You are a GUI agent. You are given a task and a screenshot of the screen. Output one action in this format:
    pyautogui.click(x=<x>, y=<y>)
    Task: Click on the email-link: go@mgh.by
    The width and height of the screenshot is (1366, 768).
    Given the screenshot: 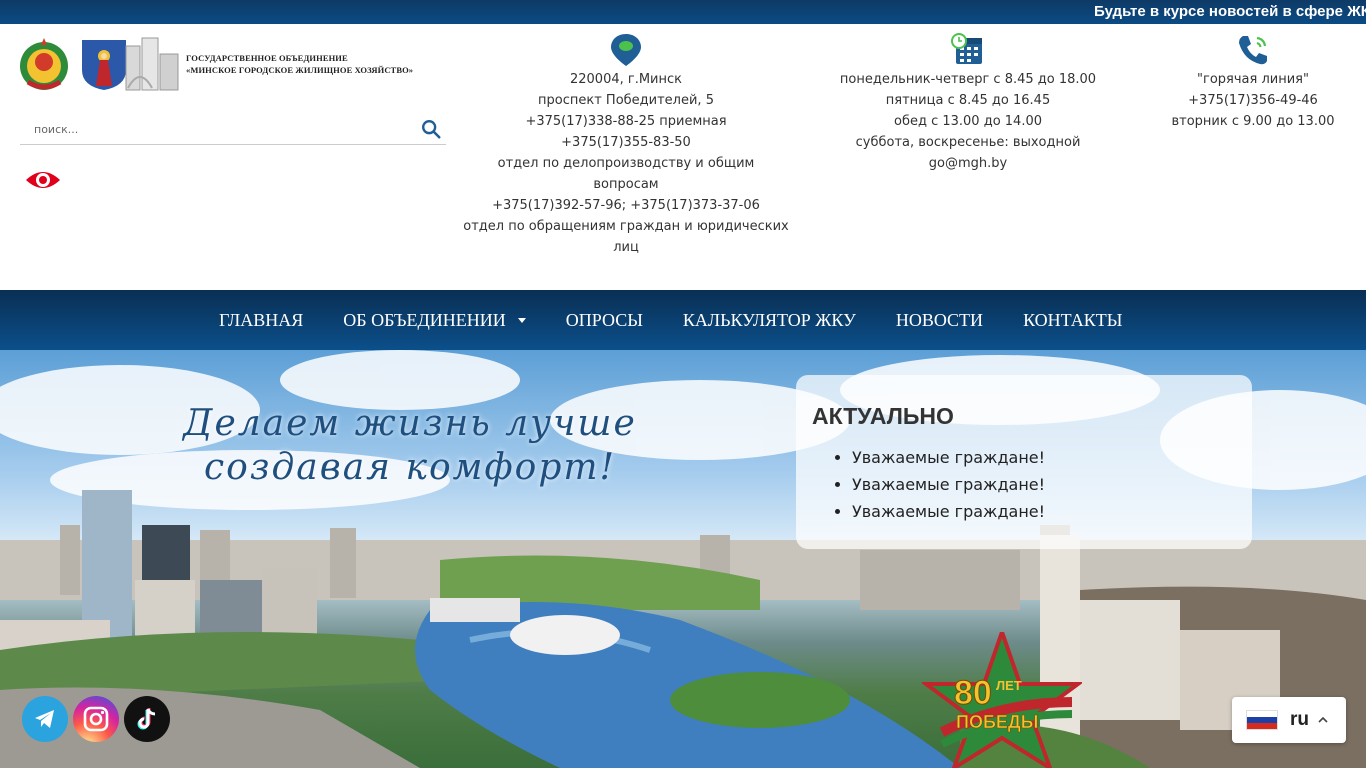 What is the action you would take?
    pyautogui.click(x=968, y=163)
    